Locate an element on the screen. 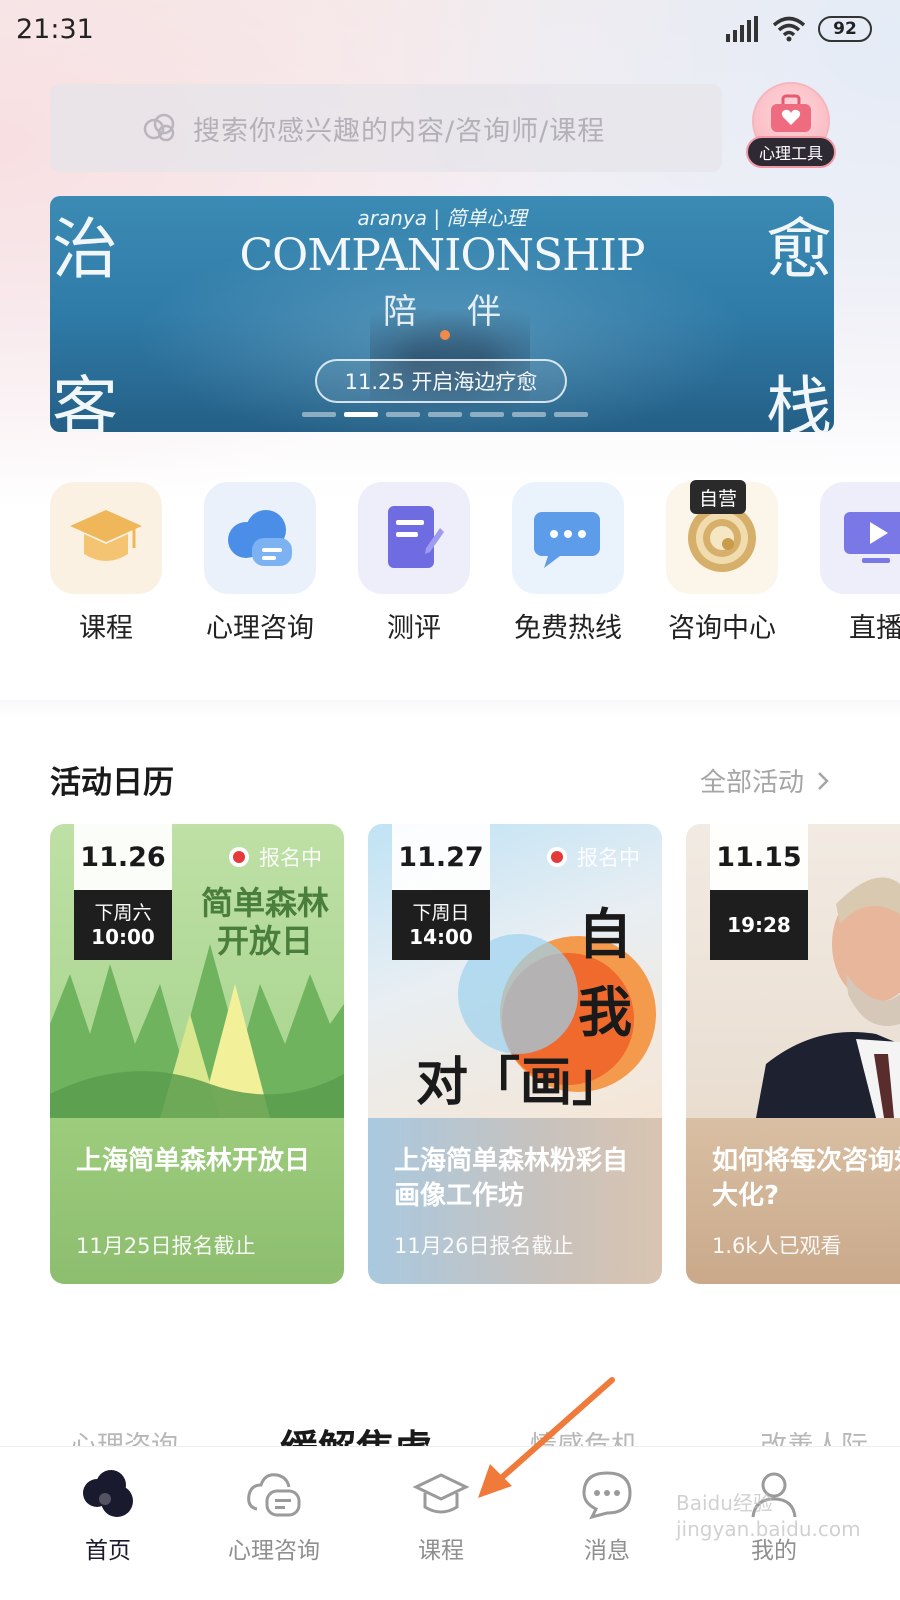 This screenshot has height=1600, width=900. banner-accent-dot is located at coordinates (445, 335).